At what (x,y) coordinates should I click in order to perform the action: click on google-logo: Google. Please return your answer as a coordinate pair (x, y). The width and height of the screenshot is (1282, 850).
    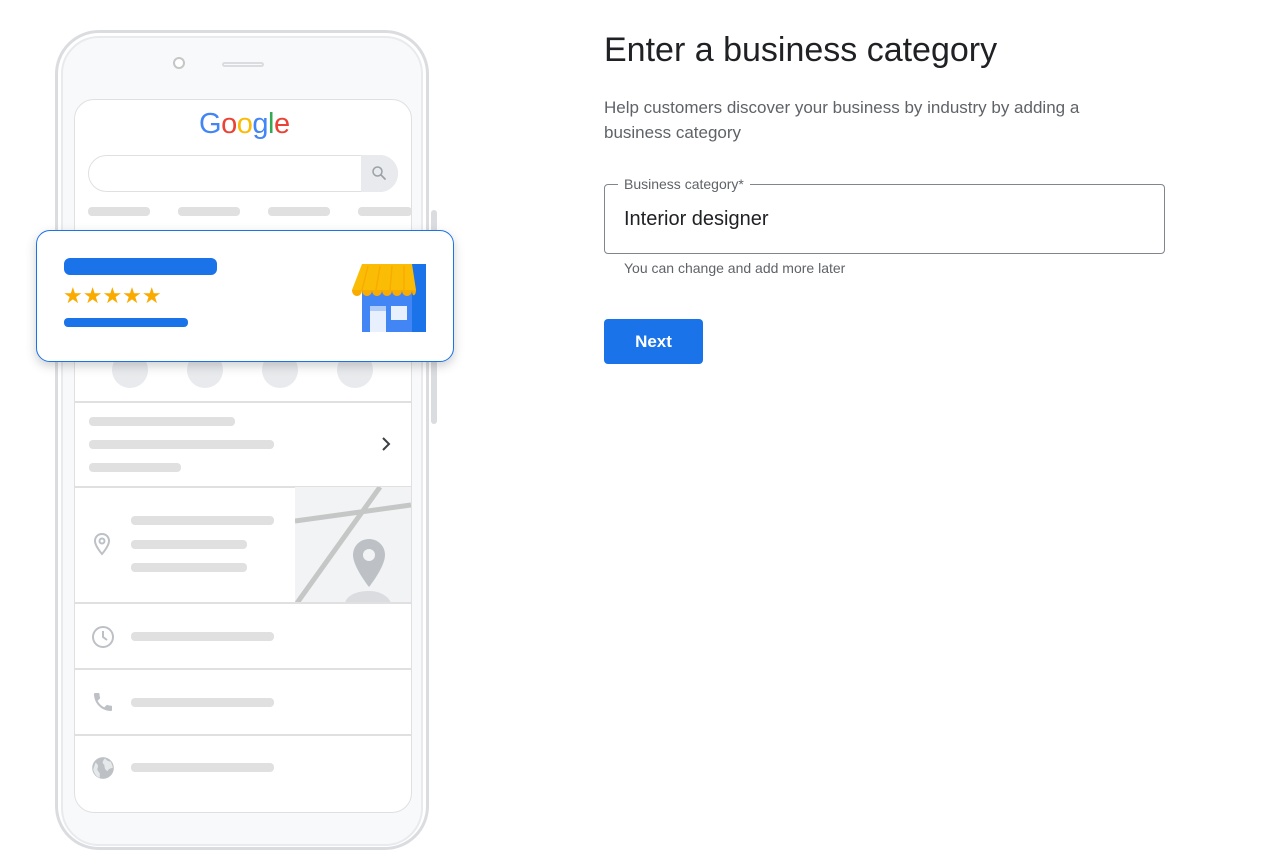
    Looking at the image, I should click on (244, 124).